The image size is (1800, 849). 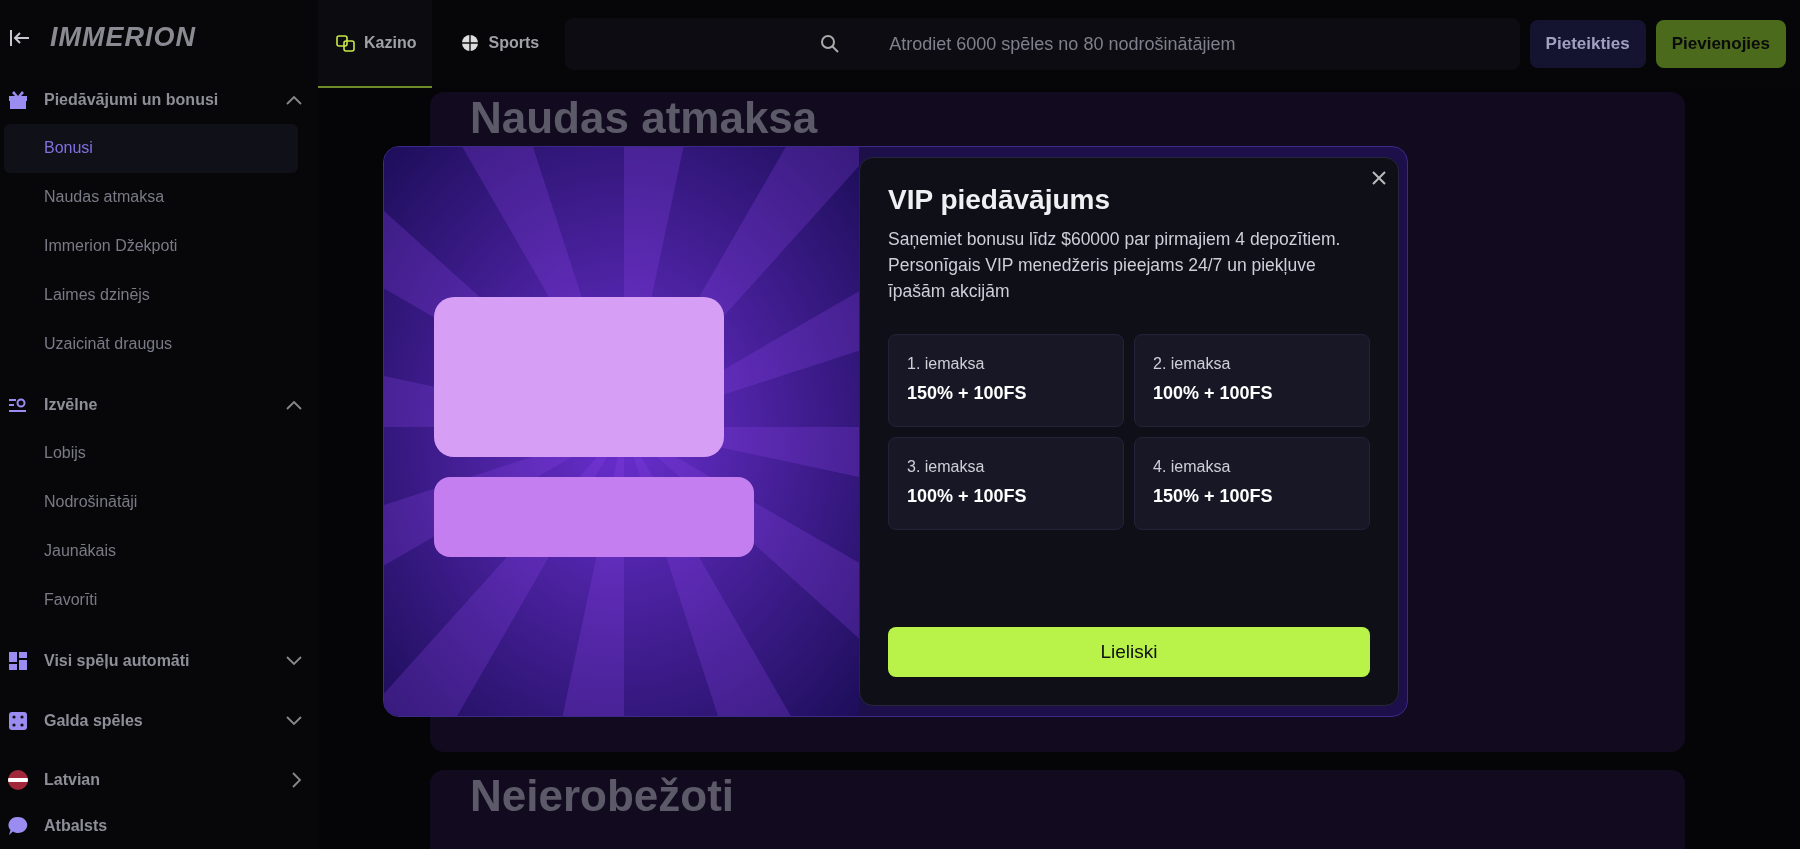 I want to click on deposit-label: 2. iemaksa, so click(x=1192, y=364).